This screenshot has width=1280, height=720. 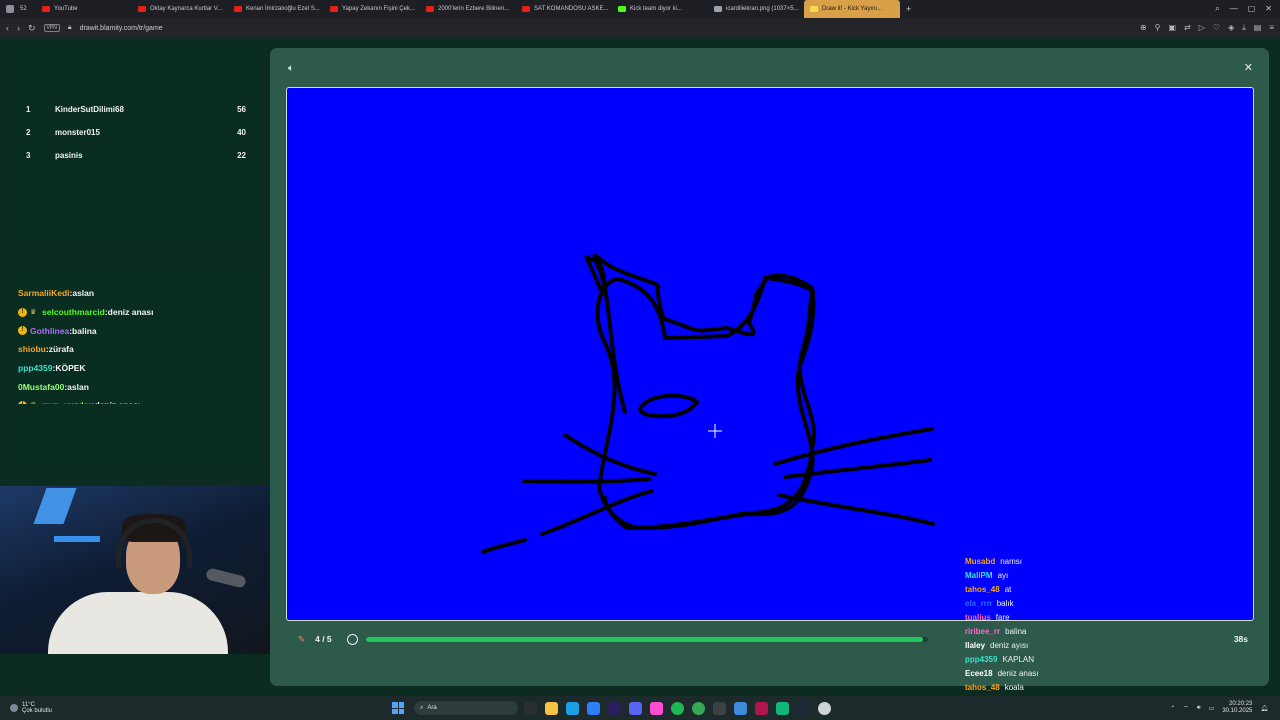 What do you see at coordinates (551, 708) in the screenshot?
I see `file-explorer-icon` at bounding box center [551, 708].